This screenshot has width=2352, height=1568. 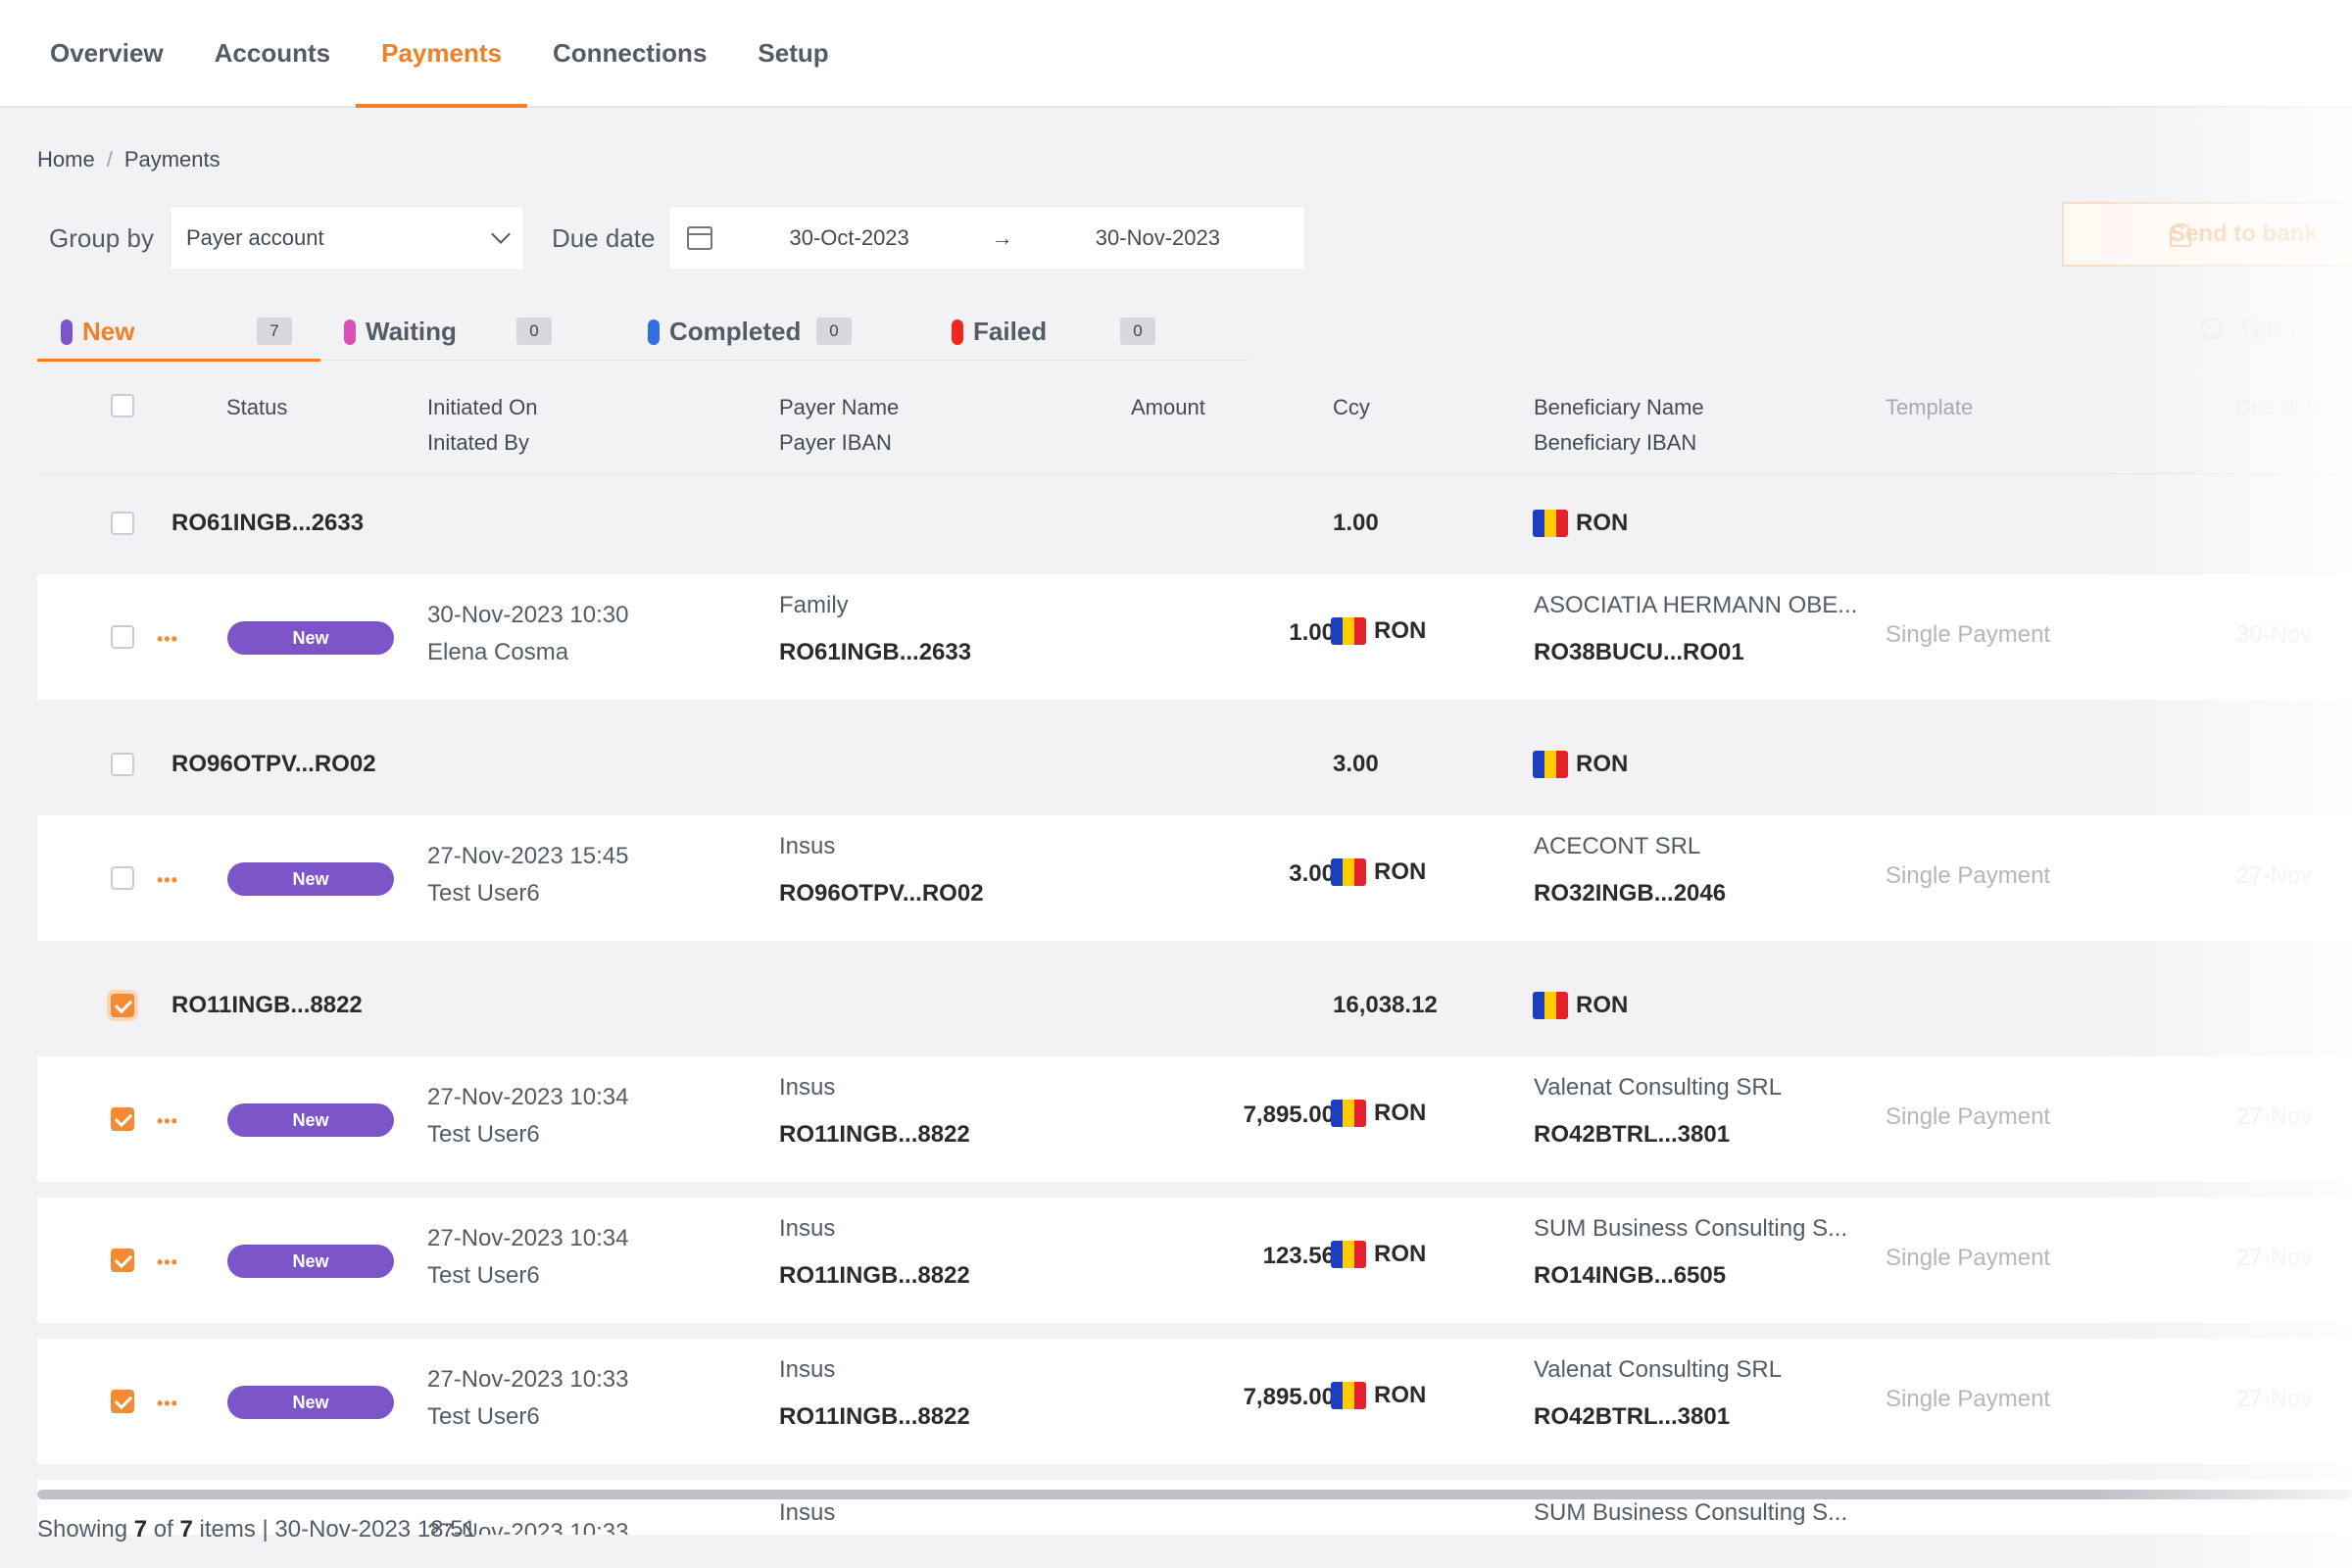 What do you see at coordinates (2212, 328) in the screenshot?
I see `search-icon` at bounding box center [2212, 328].